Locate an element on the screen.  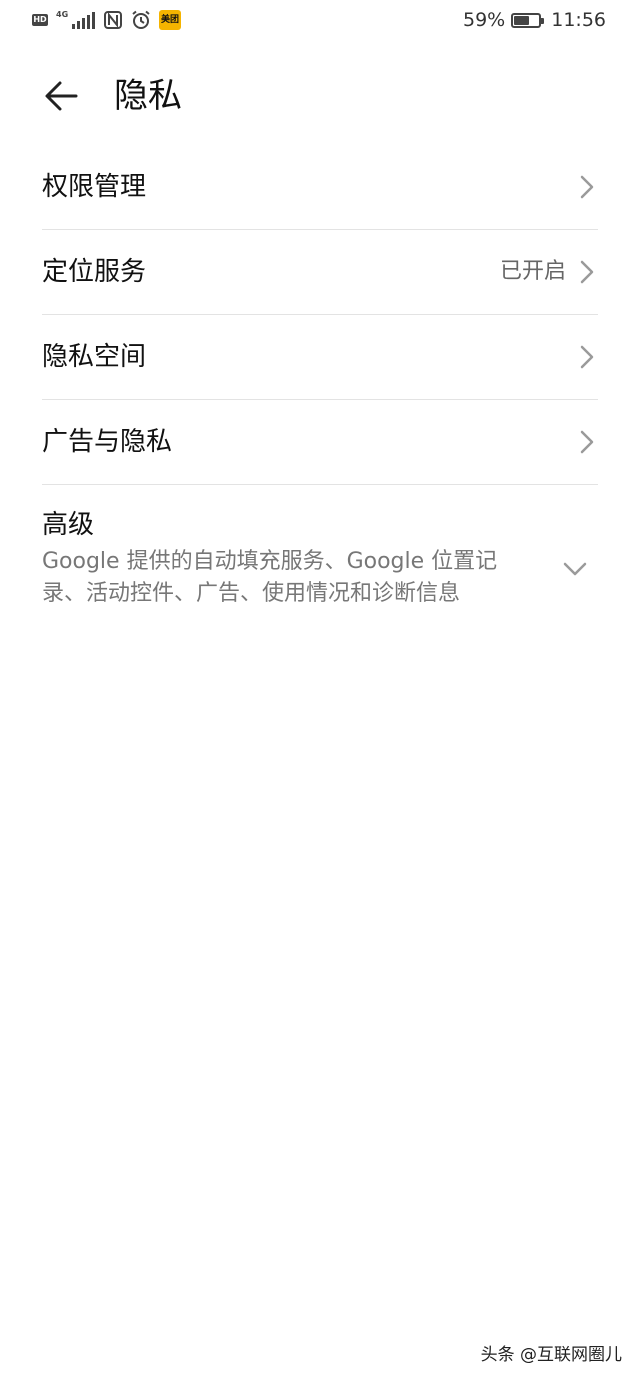
list-item-private-space: 隐私空间 is located at coordinates (320, 357).